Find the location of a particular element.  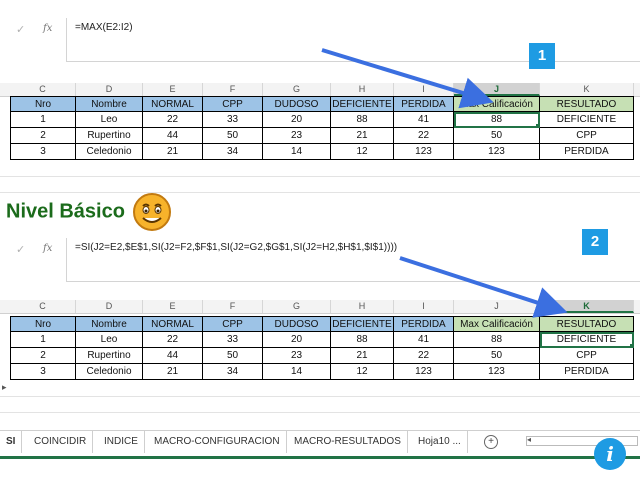

sheet-tab: MACRO-RESULTADOS is located at coordinates (348, 442).